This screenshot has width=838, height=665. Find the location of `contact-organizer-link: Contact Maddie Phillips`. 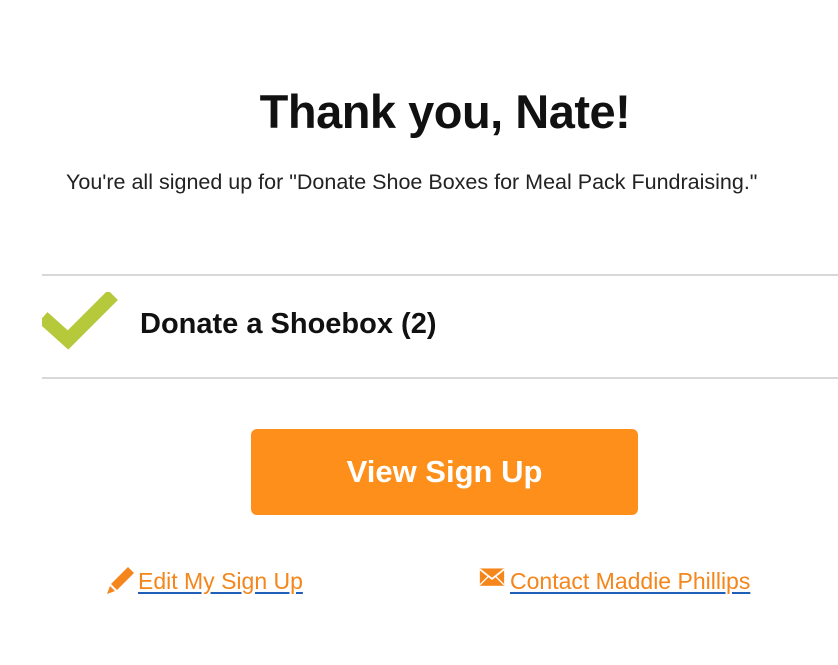

contact-organizer-link: Contact Maddie Phillips is located at coordinates (613, 580).